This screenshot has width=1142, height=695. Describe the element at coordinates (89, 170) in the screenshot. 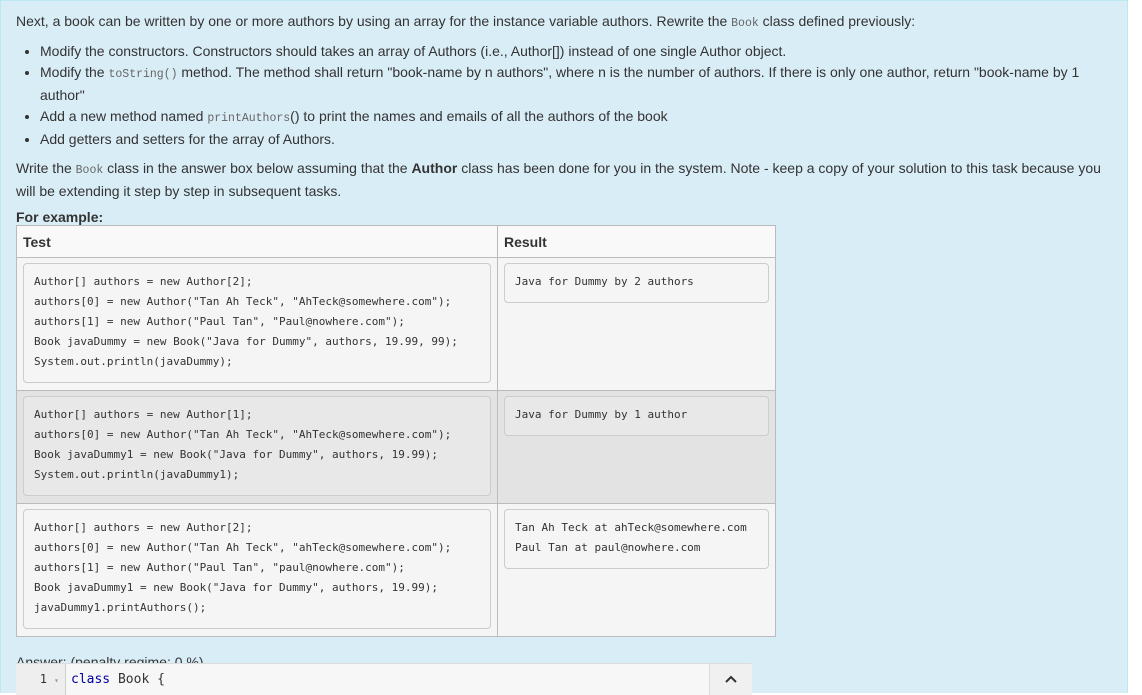

I see `note-class-name: Book` at that location.